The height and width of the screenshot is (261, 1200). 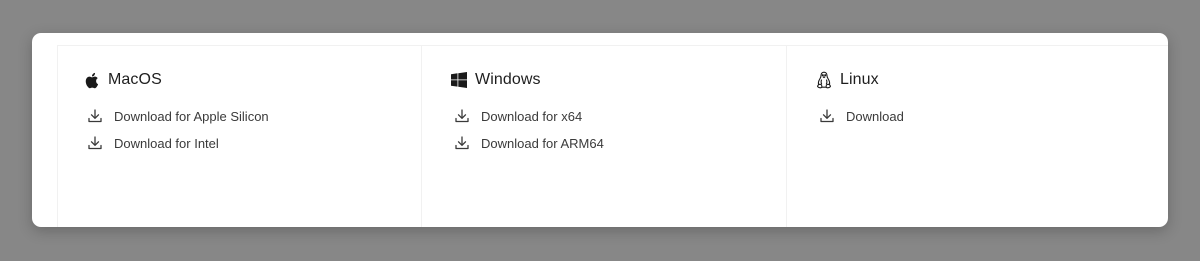 What do you see at coordinates (527, 129) in the screenshot?
I see `windows-links: Download for x64 Download for ARM64` at bounding box center [527, 129].